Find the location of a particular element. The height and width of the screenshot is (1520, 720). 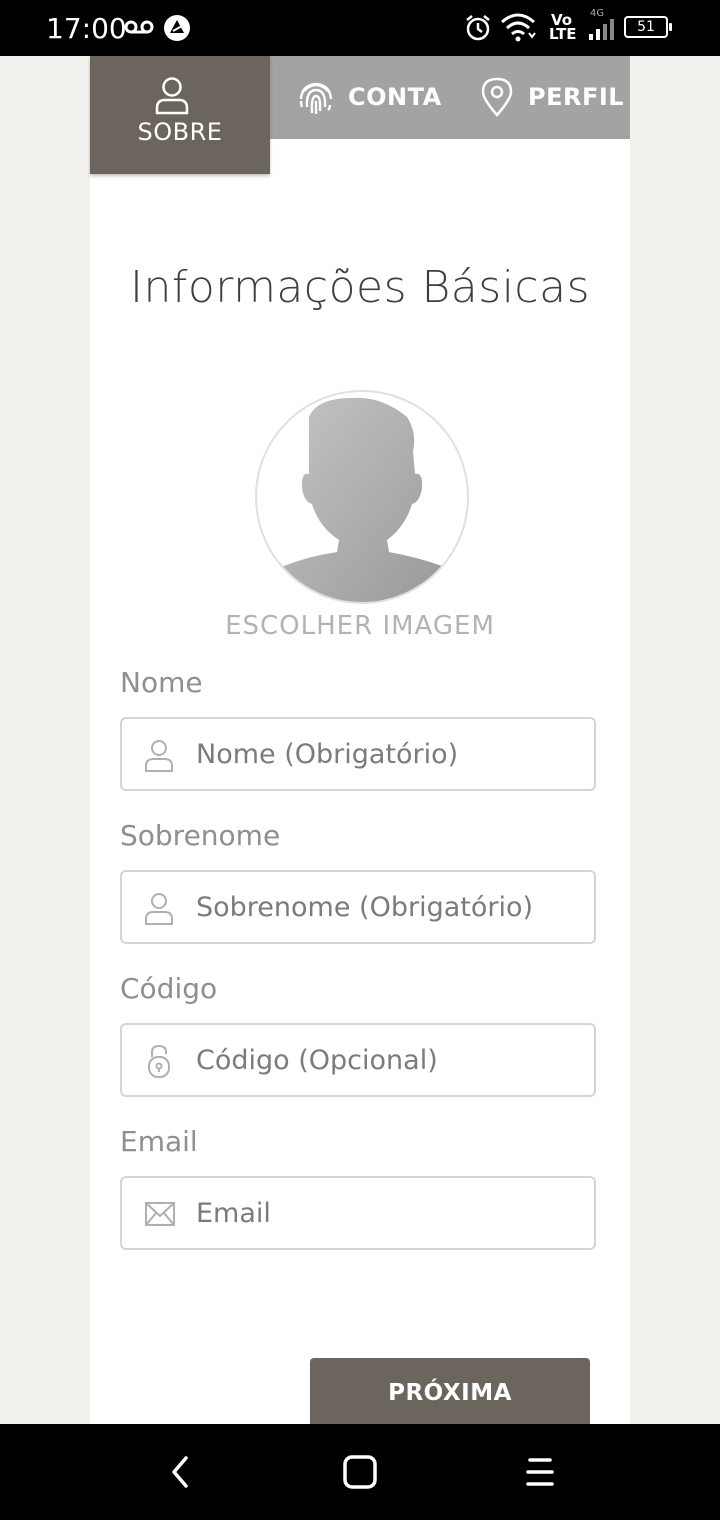

codigo-input is located at coordinates (391, 1060).